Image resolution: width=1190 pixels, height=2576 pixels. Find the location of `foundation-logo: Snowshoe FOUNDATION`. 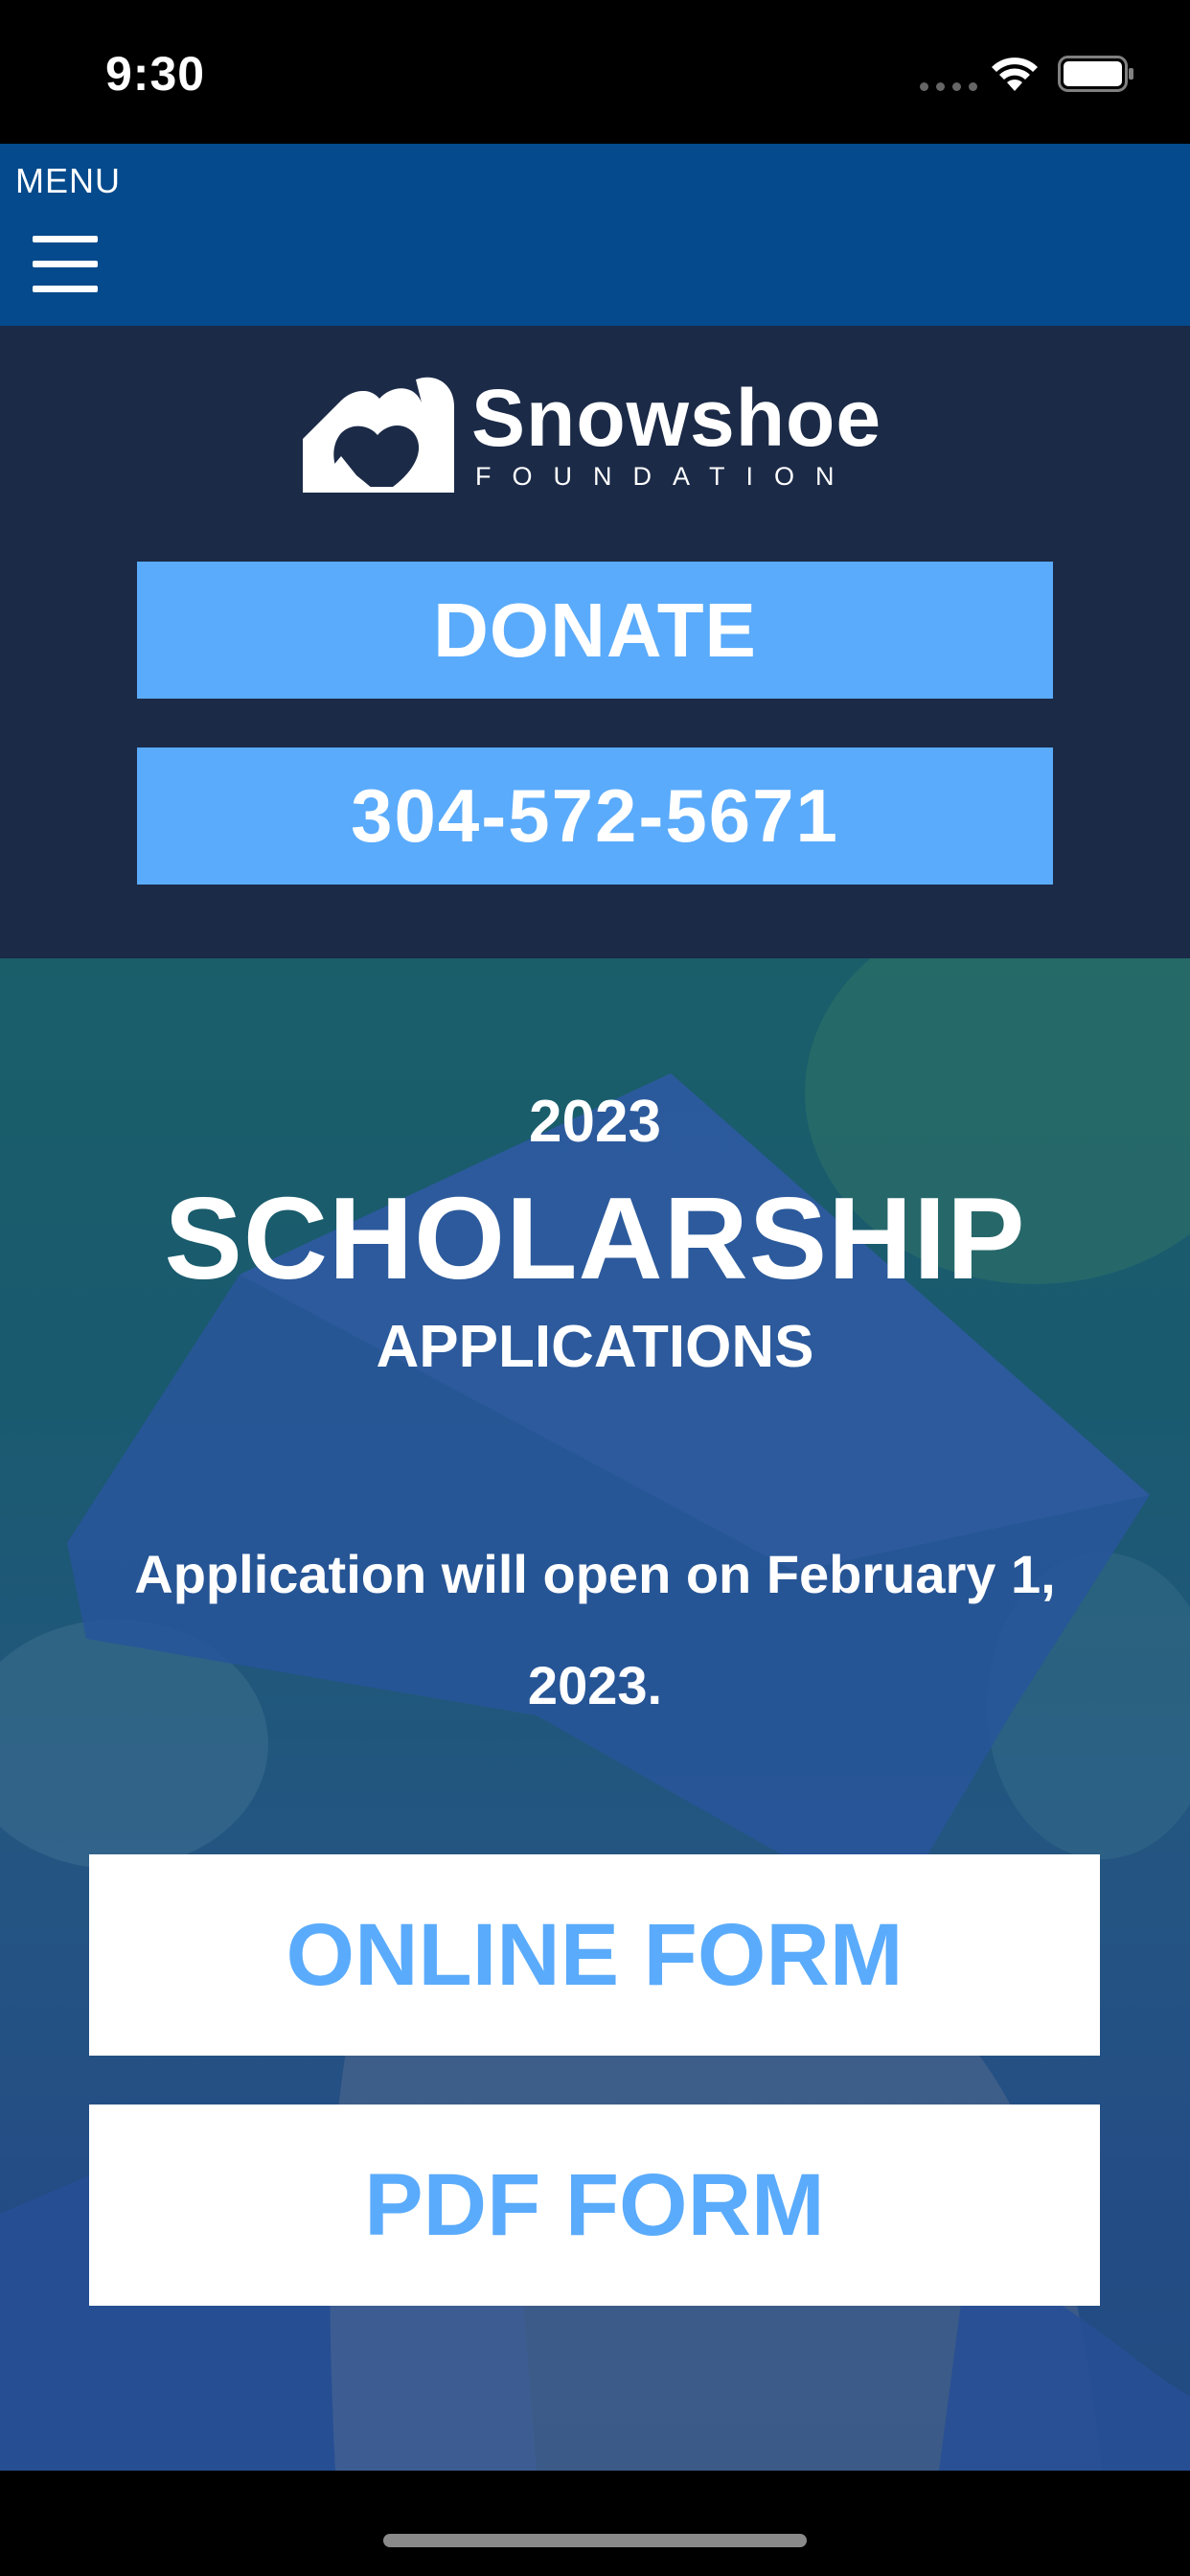

foundation-logo: Snowshoe FOUNDATION is located at coordinates (595, 433).